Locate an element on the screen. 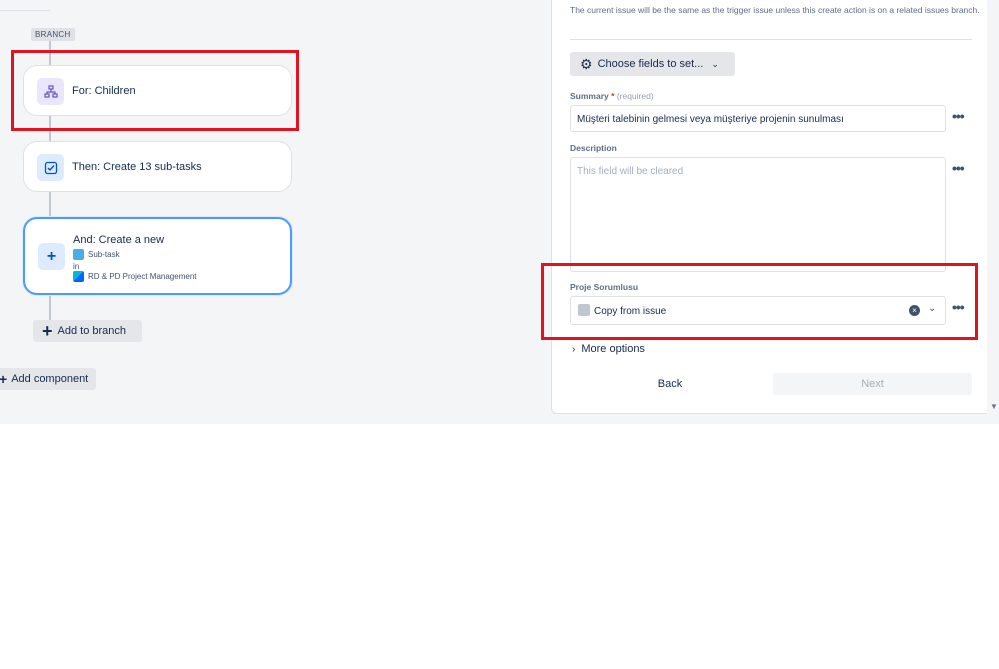 The image size is (999, 669). card-title: Then: Create 13 sub-tasks is located at coordinates (137, 167).